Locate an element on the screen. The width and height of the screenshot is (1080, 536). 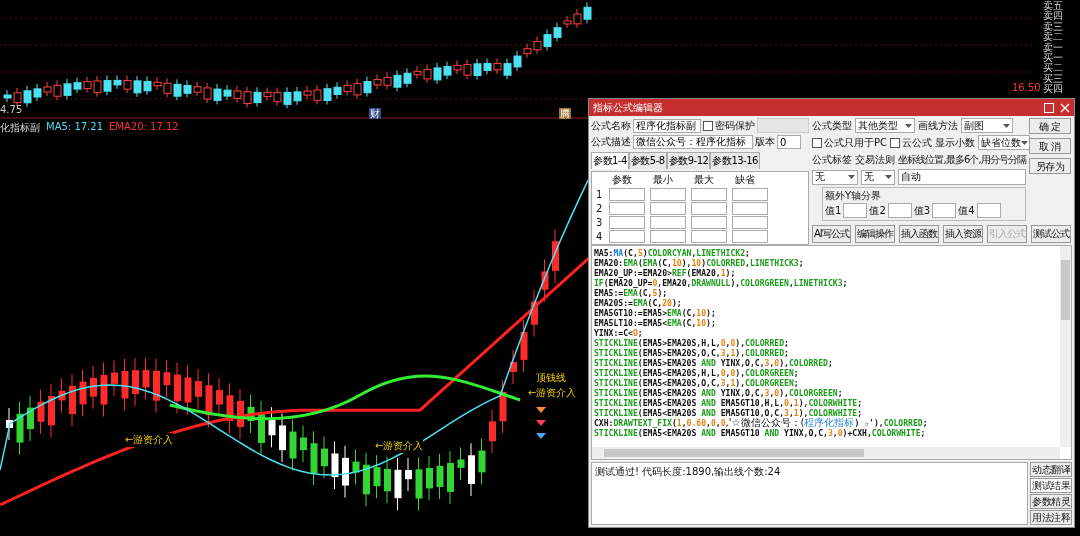
order-book-level: 买二 is located at coordinates (1053, 68).